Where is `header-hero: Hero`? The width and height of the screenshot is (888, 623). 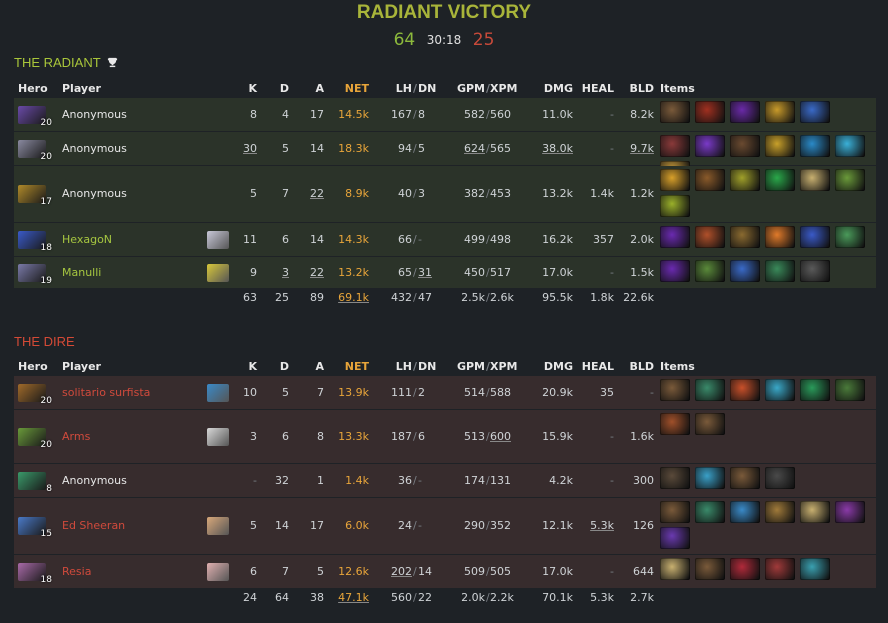
header-hero: Hero is located at coordinates (33, 366).